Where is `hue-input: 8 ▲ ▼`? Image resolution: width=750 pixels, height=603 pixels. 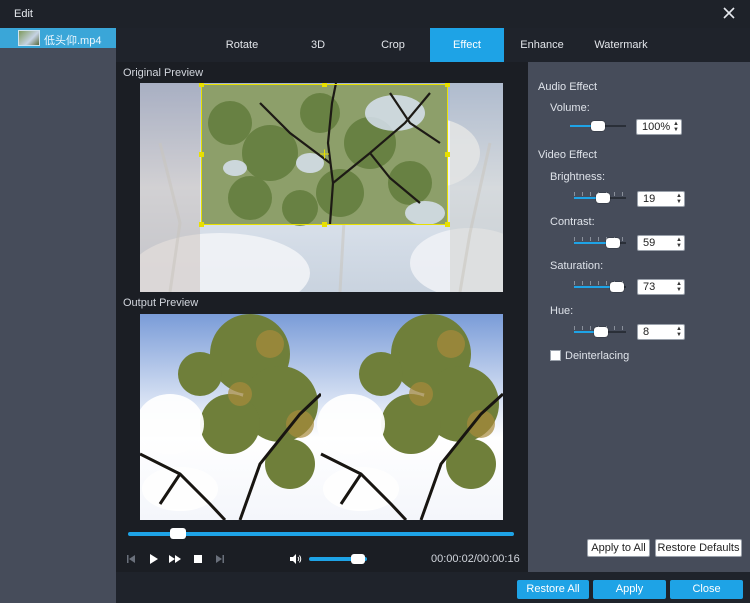 hue-input: 8 ▲ ▼ is located at coordinates (661, 332).